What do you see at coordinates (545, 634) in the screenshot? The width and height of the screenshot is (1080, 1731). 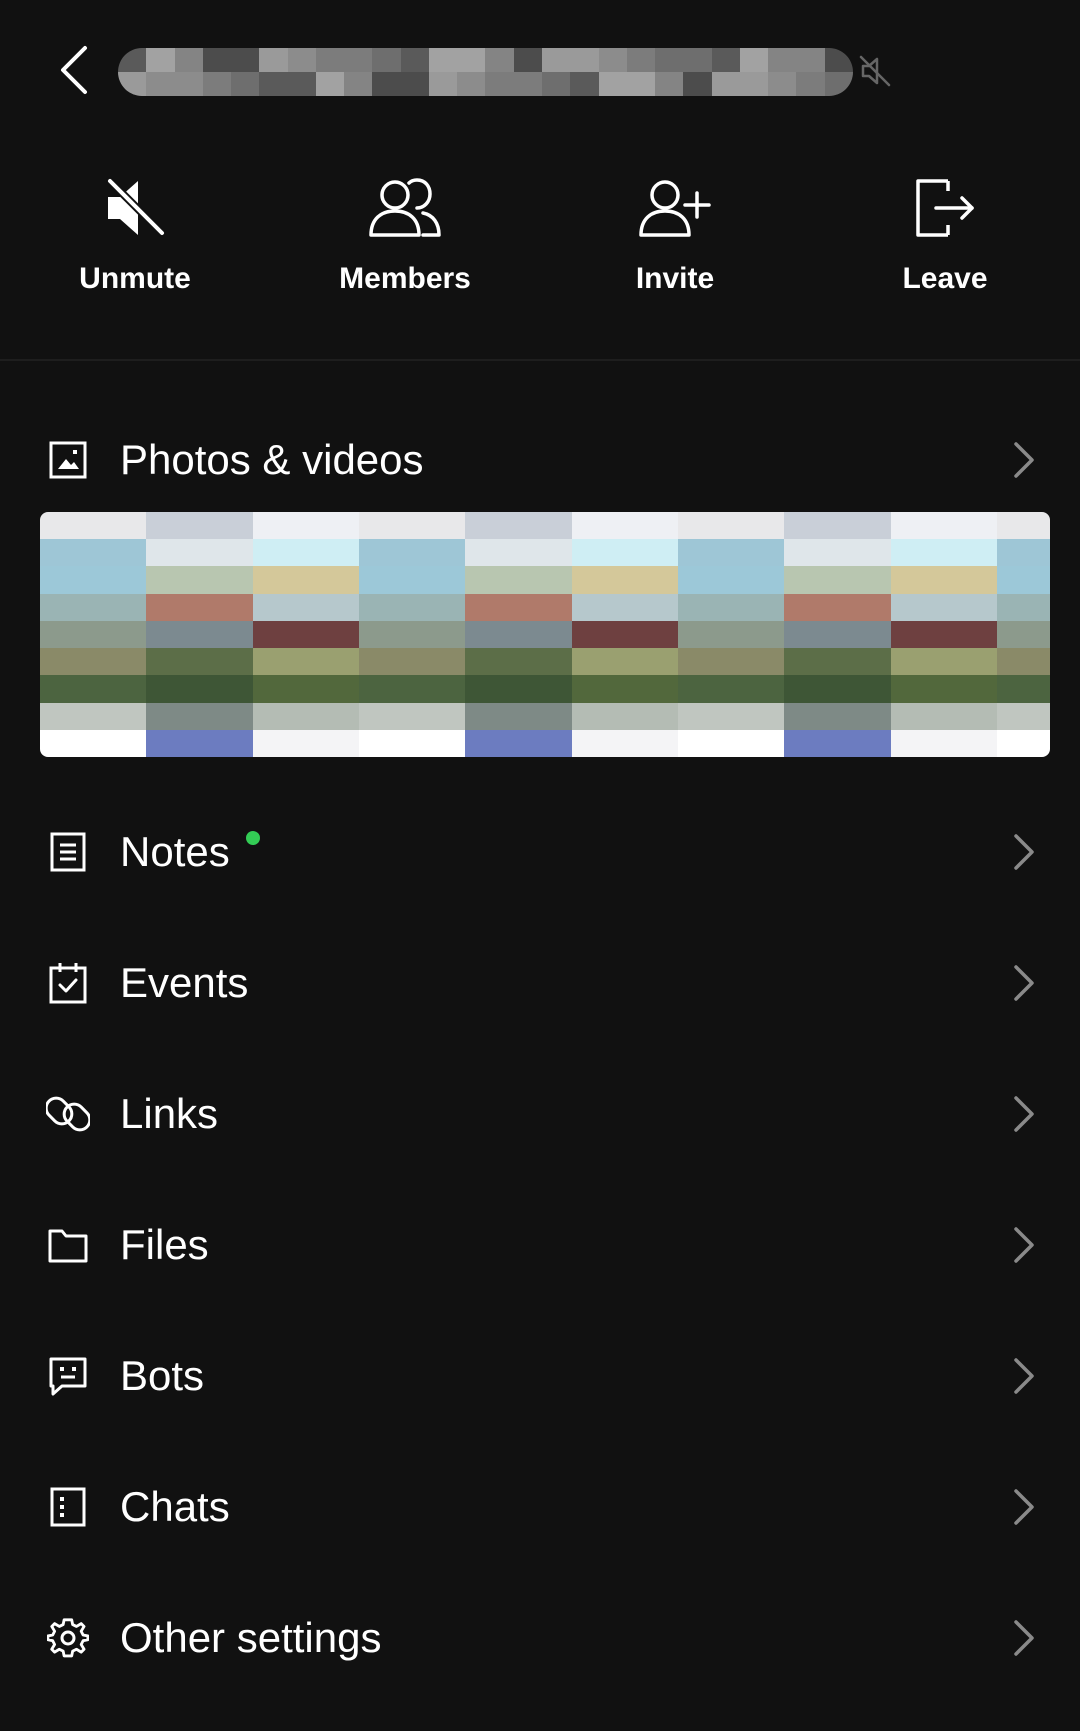 I see `media-thumbnails-obscured` at bounding box center [545, 634].